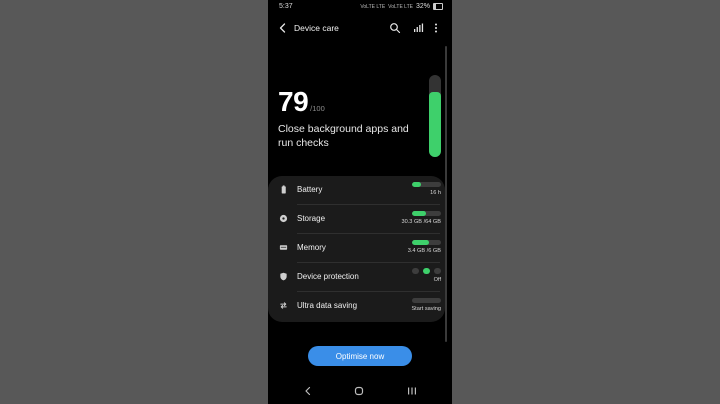 The height and width of the screenshot is (404, 720). I want to click on row-battery: Battery 16 h, so click(356, 190).